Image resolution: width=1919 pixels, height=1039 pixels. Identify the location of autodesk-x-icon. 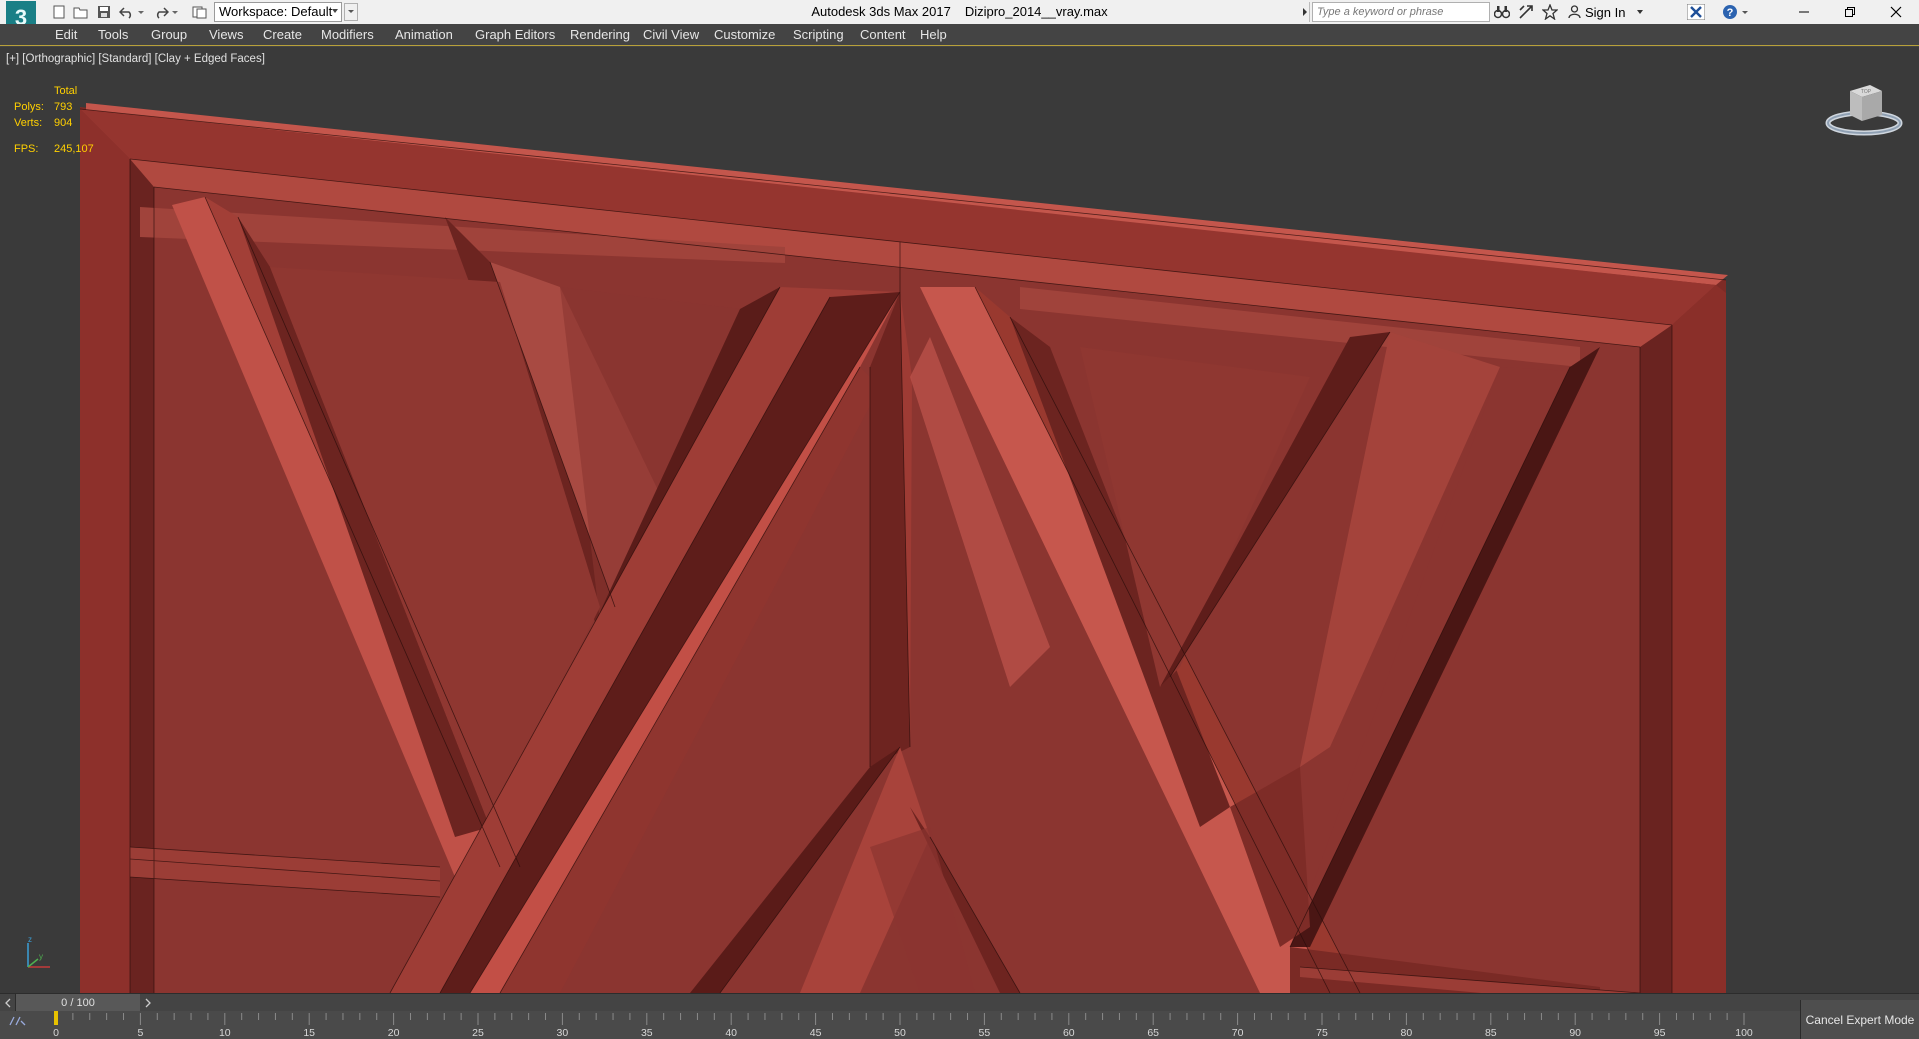
(1696, 12).